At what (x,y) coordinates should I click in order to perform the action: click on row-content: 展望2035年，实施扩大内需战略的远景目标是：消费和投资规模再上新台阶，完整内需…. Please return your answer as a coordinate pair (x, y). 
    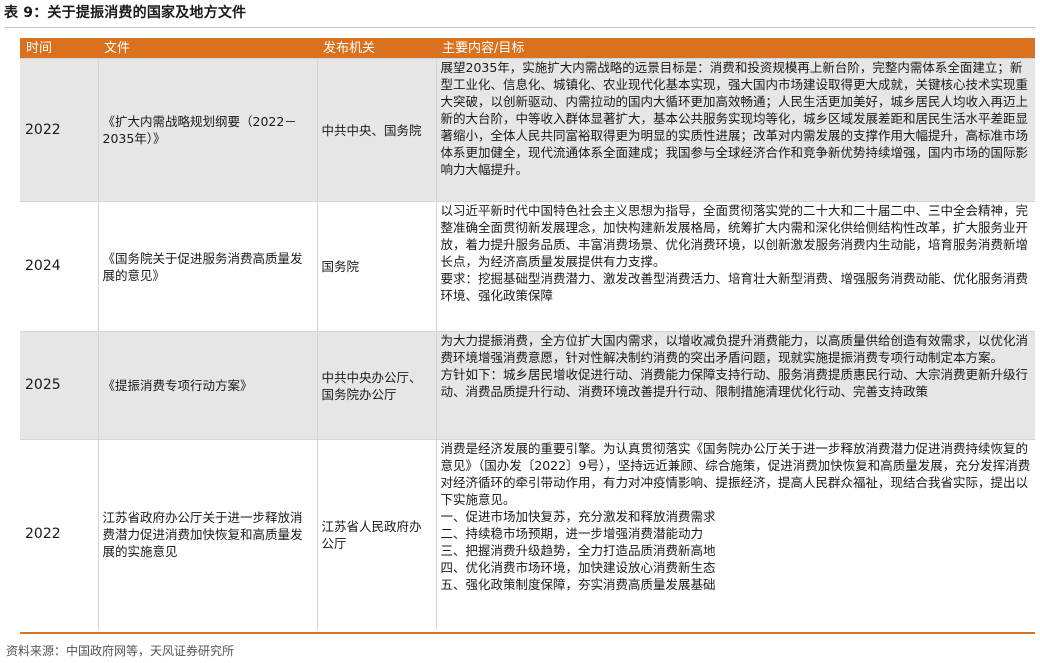
    Looking at the image, I should click on (735, 130).